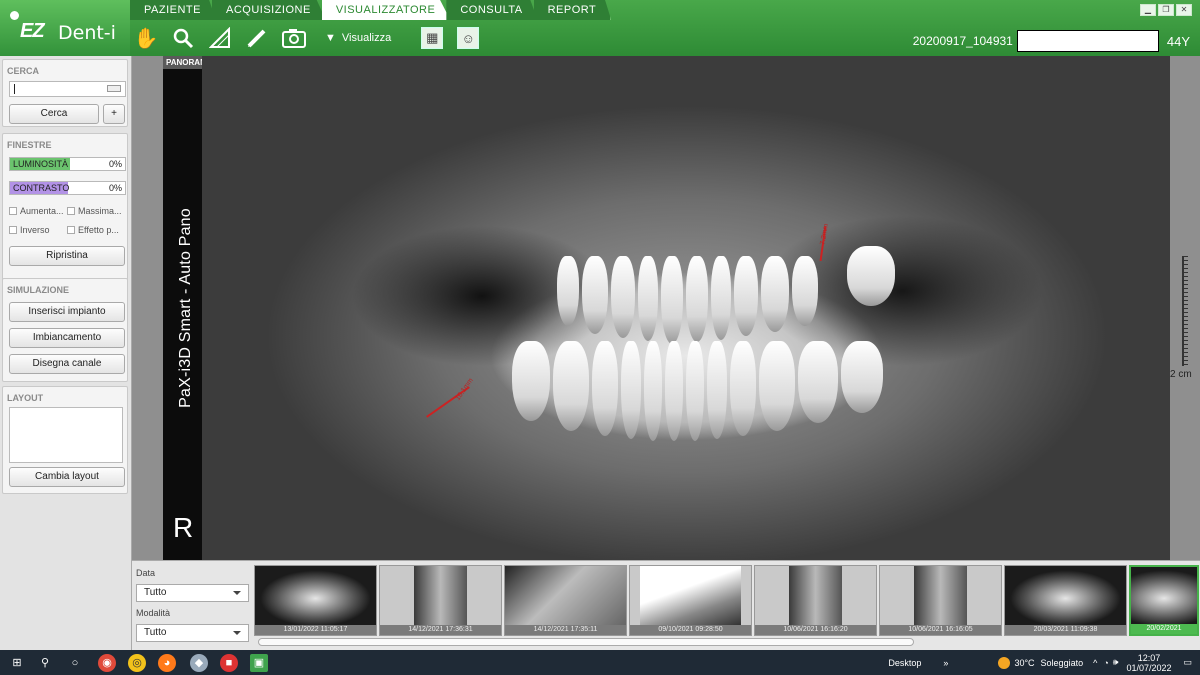  Describe the element at coordinates (67, 477) in the screenshot. I see `change-layout-button: Cambia layout` at that location.